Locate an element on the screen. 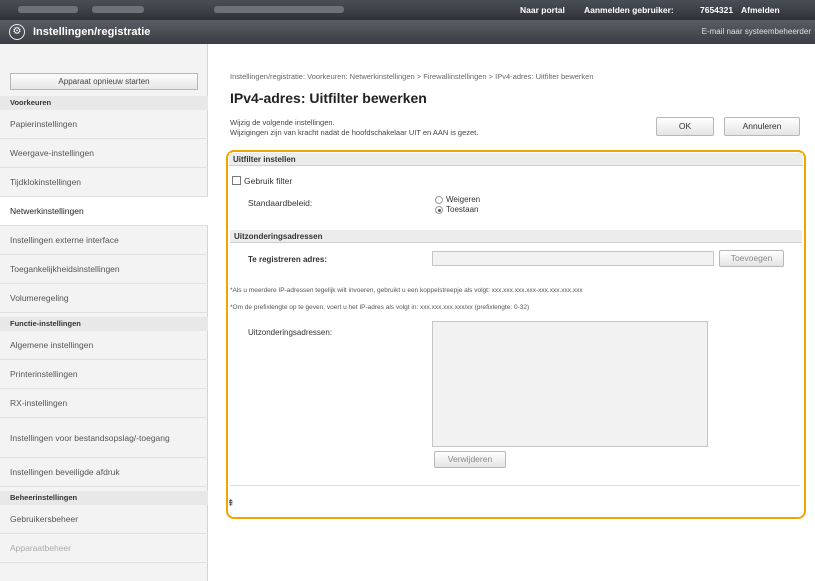 The height and width of the screenshot is (581, 815). exception-list-label: Uitzonderingsadressen: is located at coordinates (290, 332).